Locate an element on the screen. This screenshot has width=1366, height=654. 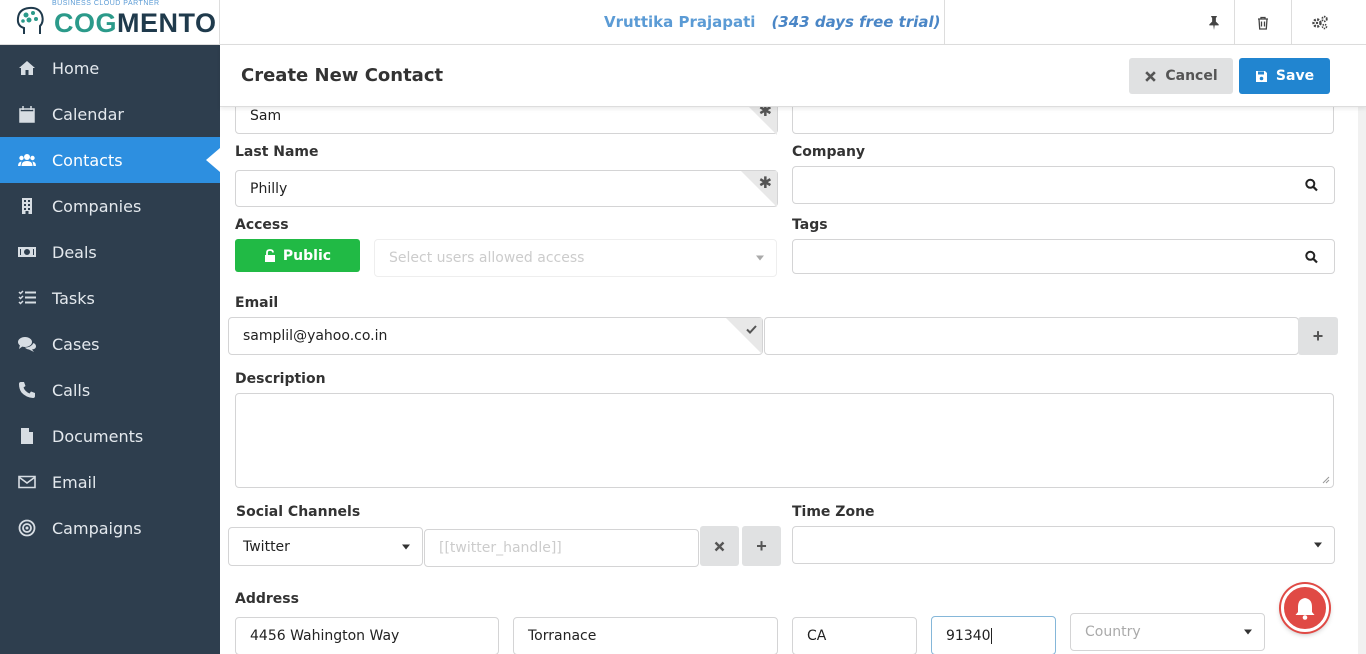
content-header: Create New Contact Cancel Save is located at coordinates (793, 76).